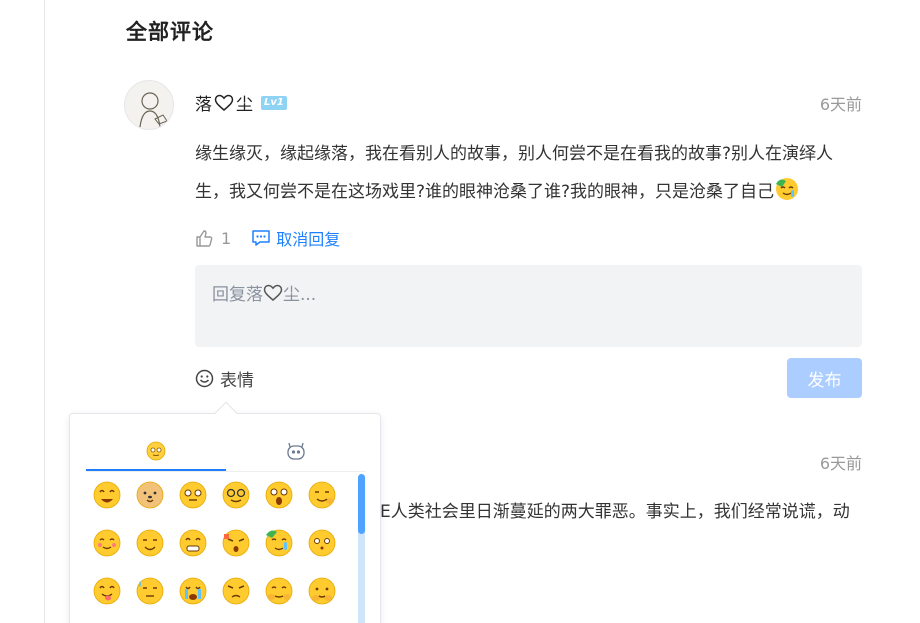 The height and width of the screenshot is (623, 920). What do you see at coordinates (226, 238) in the screenshot?
I see `like-count: 1` at bounding box center [226, 238].